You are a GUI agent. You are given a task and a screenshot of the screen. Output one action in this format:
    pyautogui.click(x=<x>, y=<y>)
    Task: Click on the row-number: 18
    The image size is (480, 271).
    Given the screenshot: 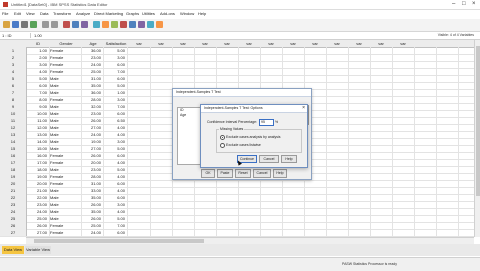 What is the action you would take?
    pyautogui.click(x=13, y=169)
    